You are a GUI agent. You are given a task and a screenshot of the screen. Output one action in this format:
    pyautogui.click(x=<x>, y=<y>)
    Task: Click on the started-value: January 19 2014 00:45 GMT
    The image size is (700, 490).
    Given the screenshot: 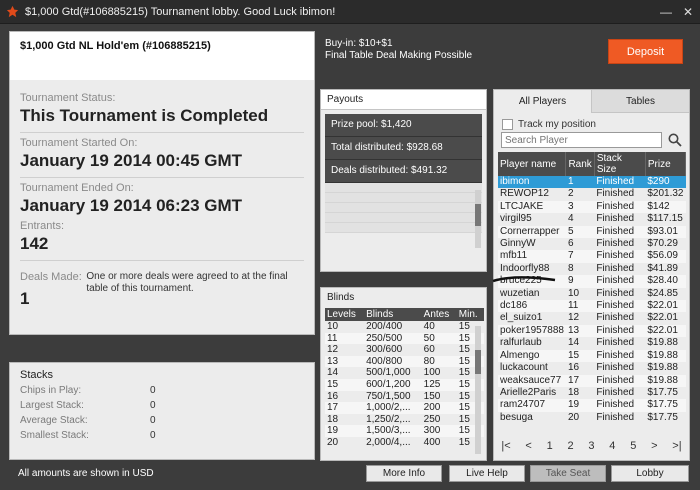 What is the action you would take?
    pyautogui.click(x=131, y=160)
    